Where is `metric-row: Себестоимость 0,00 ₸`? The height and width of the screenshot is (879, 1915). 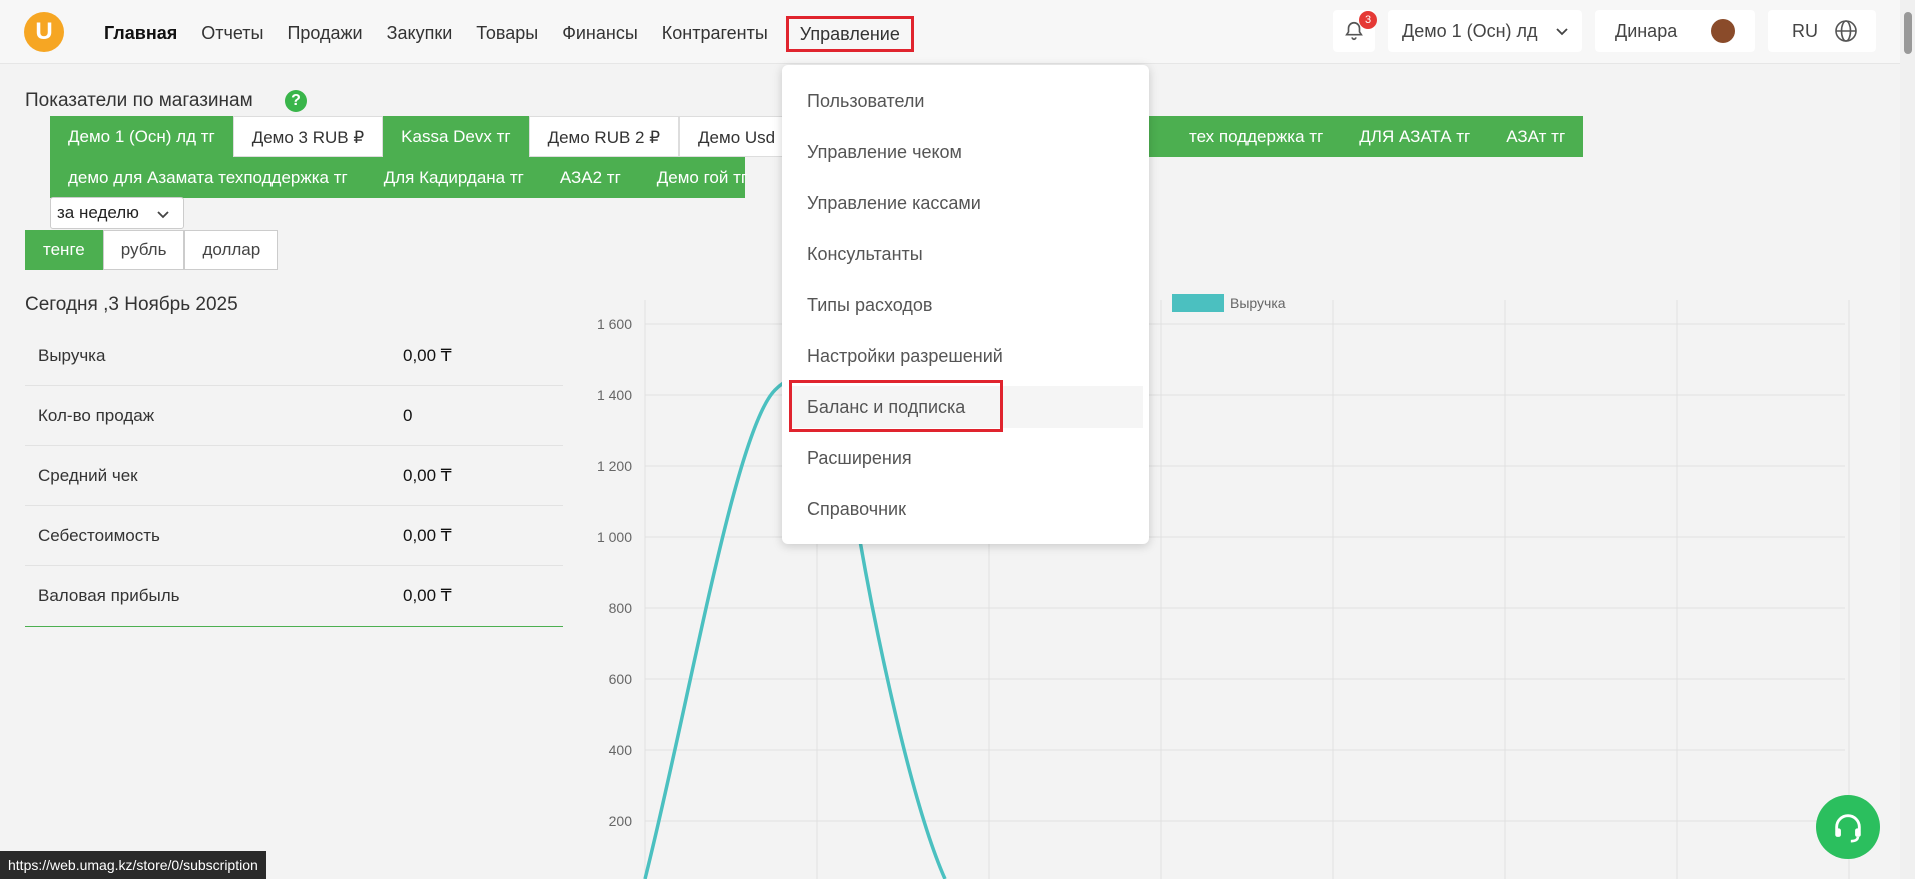
metric-row: Себестоимость 0,00 ₸ is located at coordinates (294, 536).